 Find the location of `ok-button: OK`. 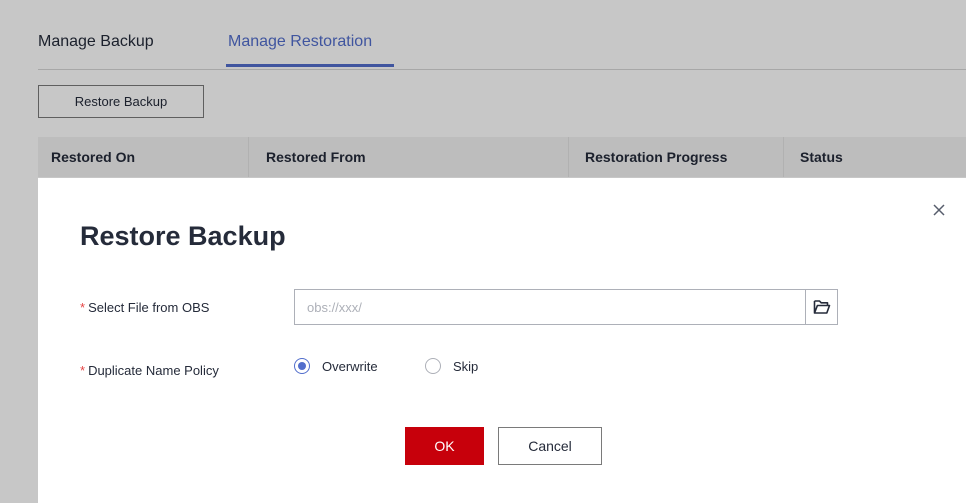

ok-button: OK is located at coordinates (444, 446).